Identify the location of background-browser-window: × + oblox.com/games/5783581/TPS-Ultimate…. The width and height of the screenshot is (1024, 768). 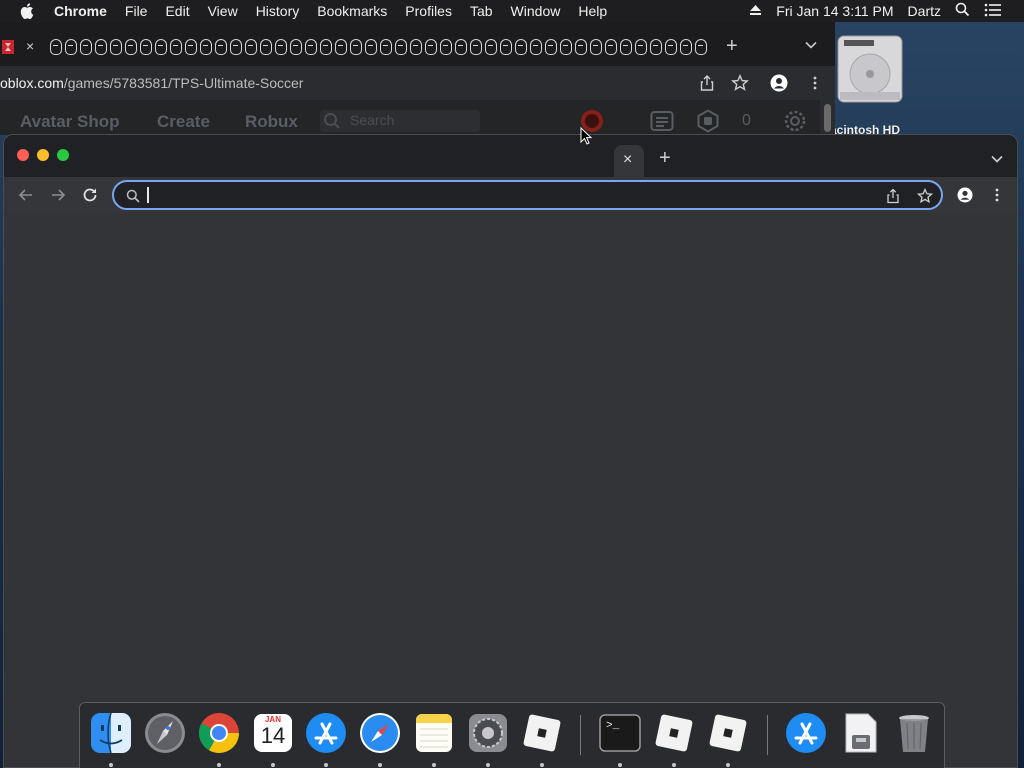
(417, 78).